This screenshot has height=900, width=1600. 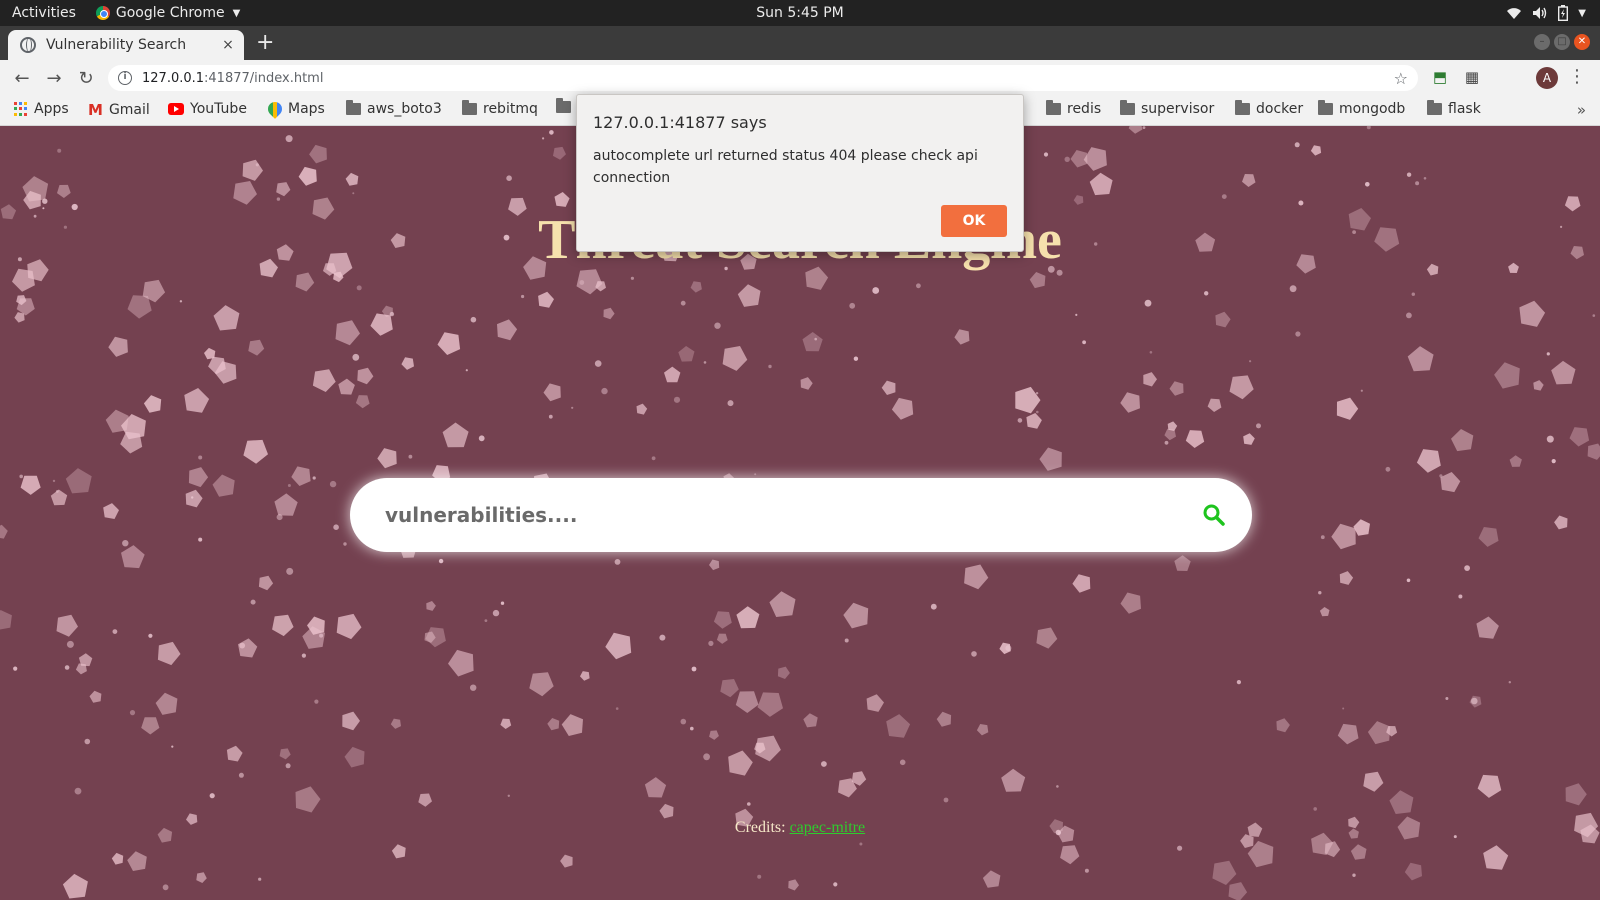 What do you see at coordinates (1546, 13) in the screenshot?
I see `system-tray: ▼` at bounding box center [1546, 13].